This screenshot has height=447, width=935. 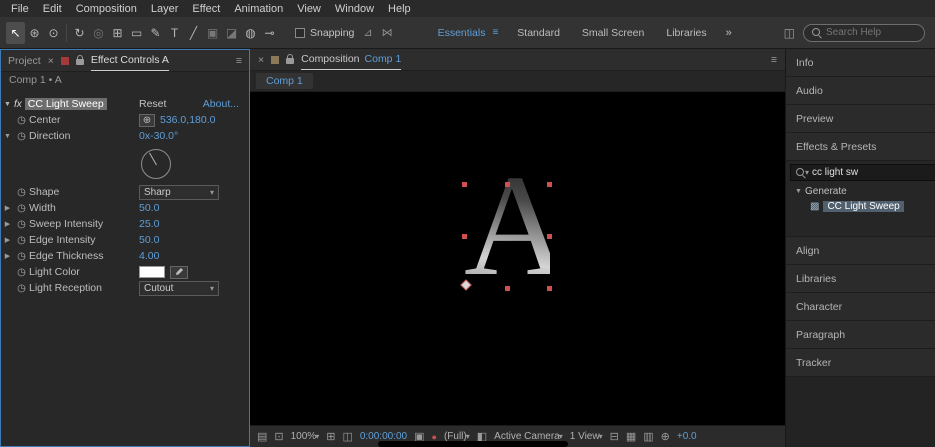 I want to click on snap-mask-icon: ⋈, so click(x=387, y=32).